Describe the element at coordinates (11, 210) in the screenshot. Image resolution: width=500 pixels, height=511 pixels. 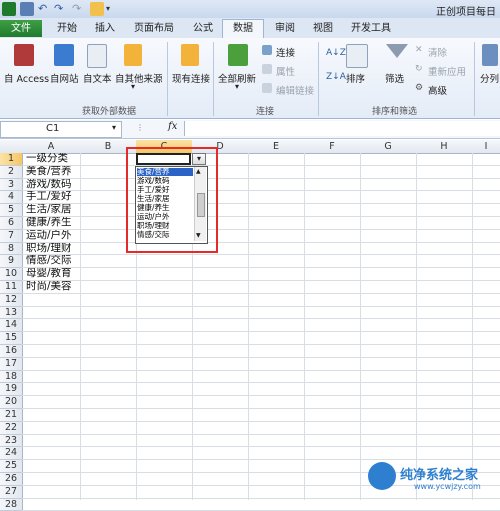
I see `row-header: 5` at that location.